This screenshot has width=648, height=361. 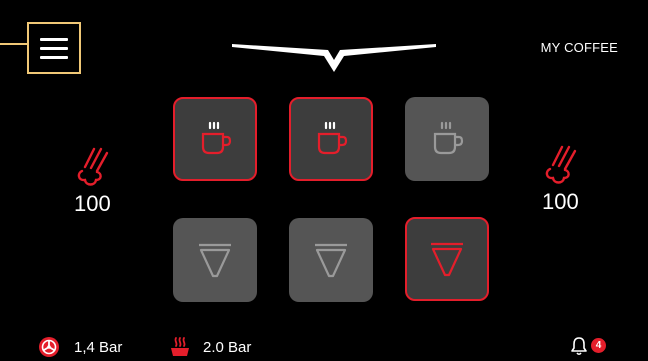 I want to click on steam-right-value: 100, so click(x=560, y=201).